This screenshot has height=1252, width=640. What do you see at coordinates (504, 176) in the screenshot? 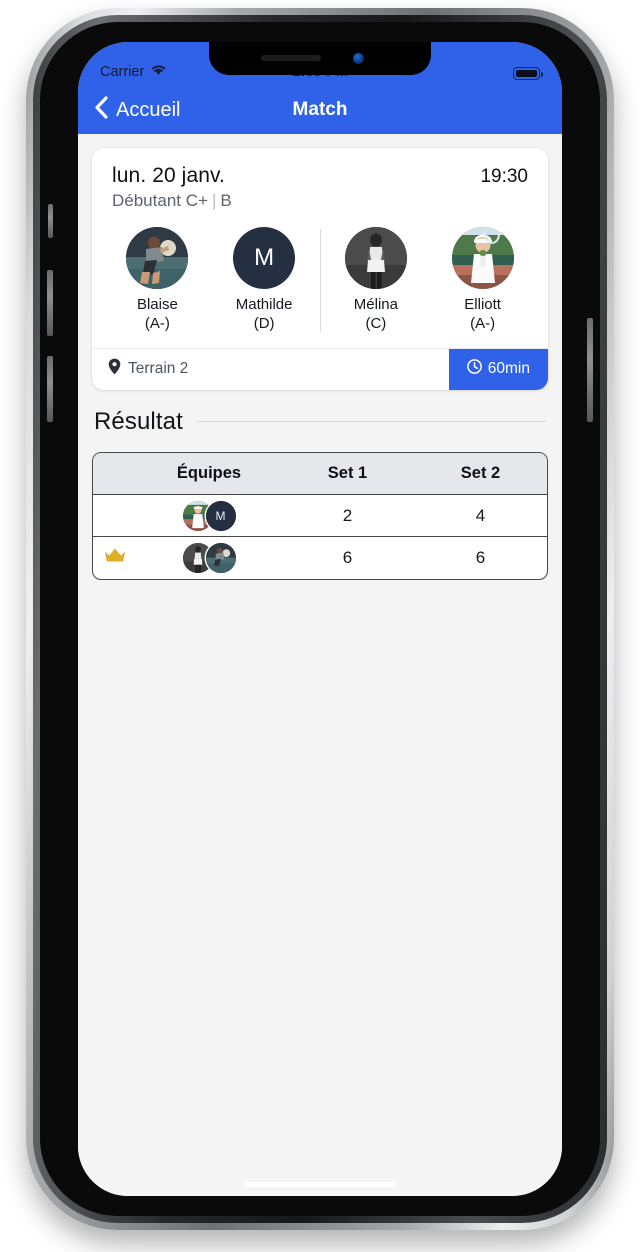
I see `match-time: 19:30` at bounding box center [504, 176].